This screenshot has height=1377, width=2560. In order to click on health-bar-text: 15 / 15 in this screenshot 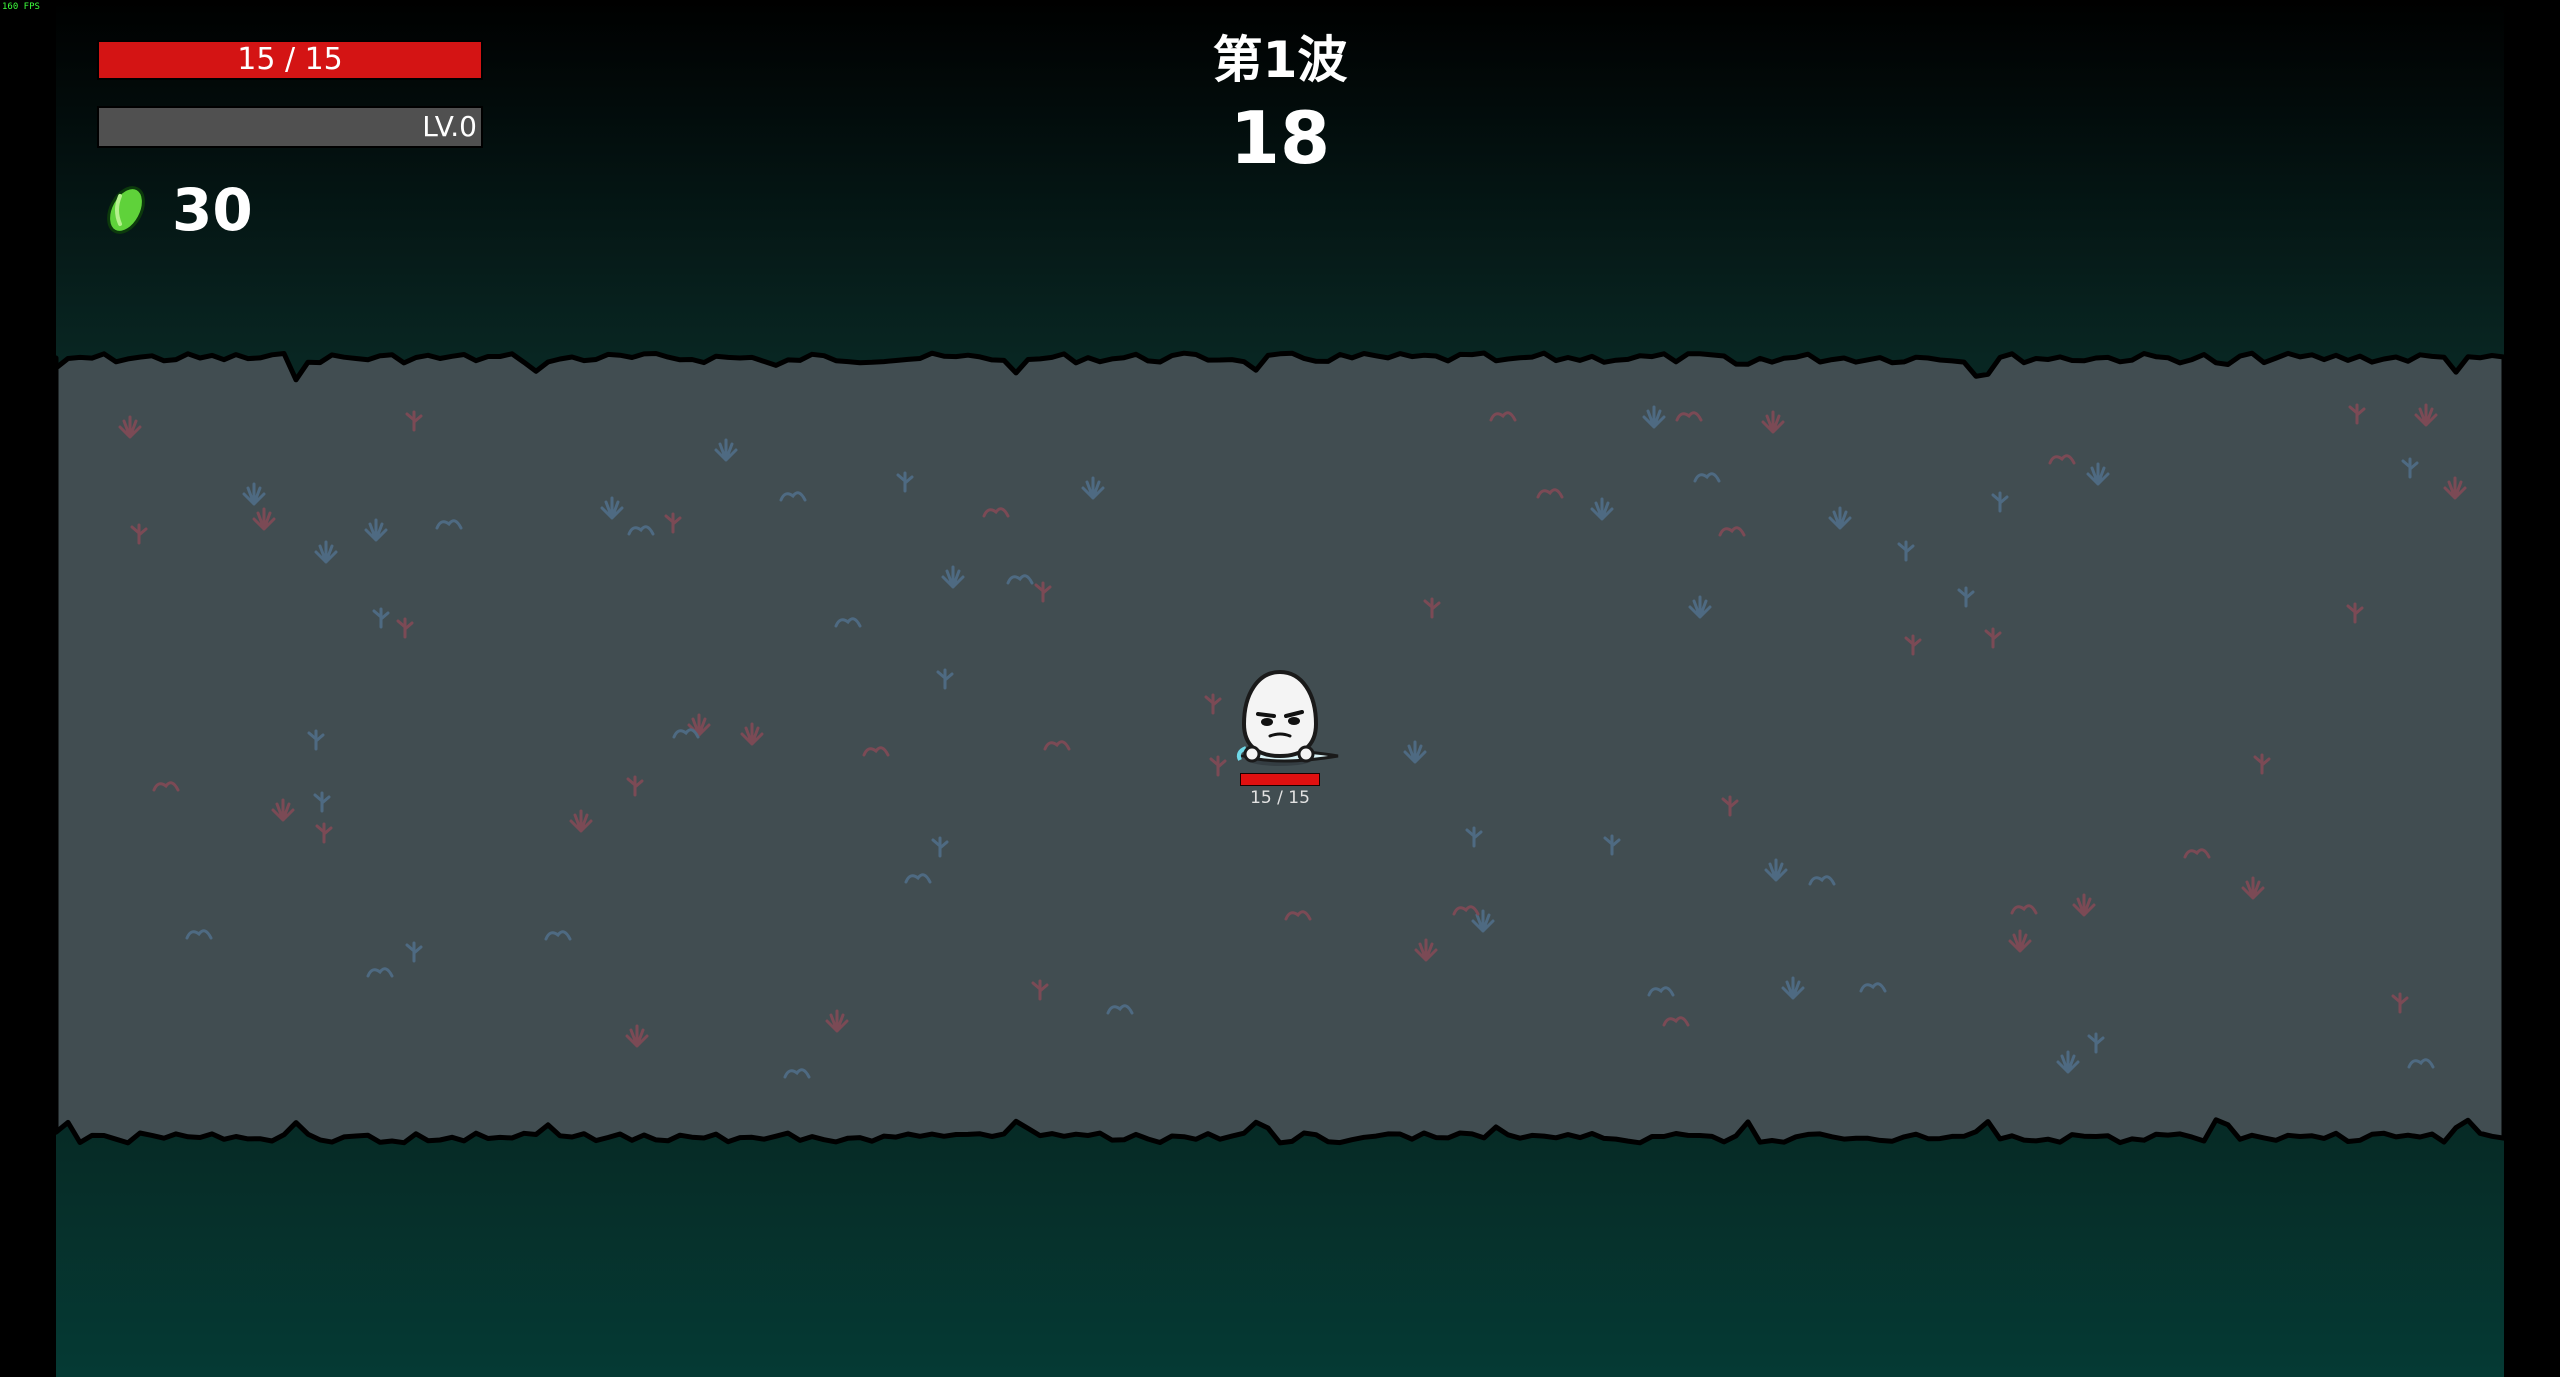, I will do `click(290, 59)`.